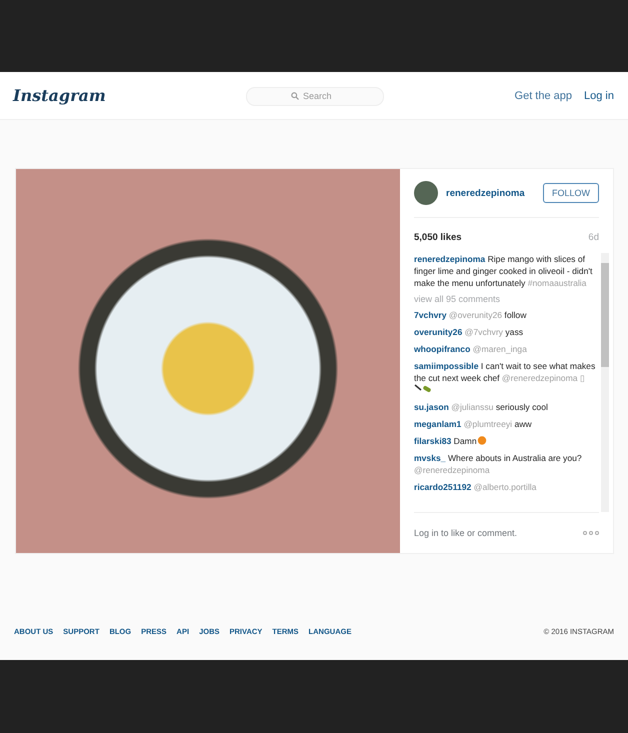 The width and height of the screenshot is (628, 733). What do you see at coordinates (426, 193) in the screenshot?
I see `avatar` at bounding box center [426, 193].